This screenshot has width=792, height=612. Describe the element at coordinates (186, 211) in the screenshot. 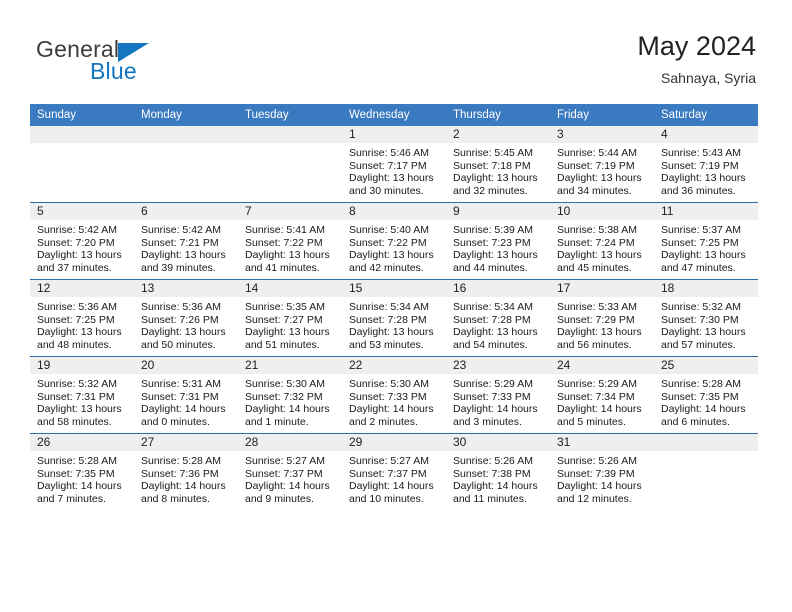

I see `day-number: 6` at that location.